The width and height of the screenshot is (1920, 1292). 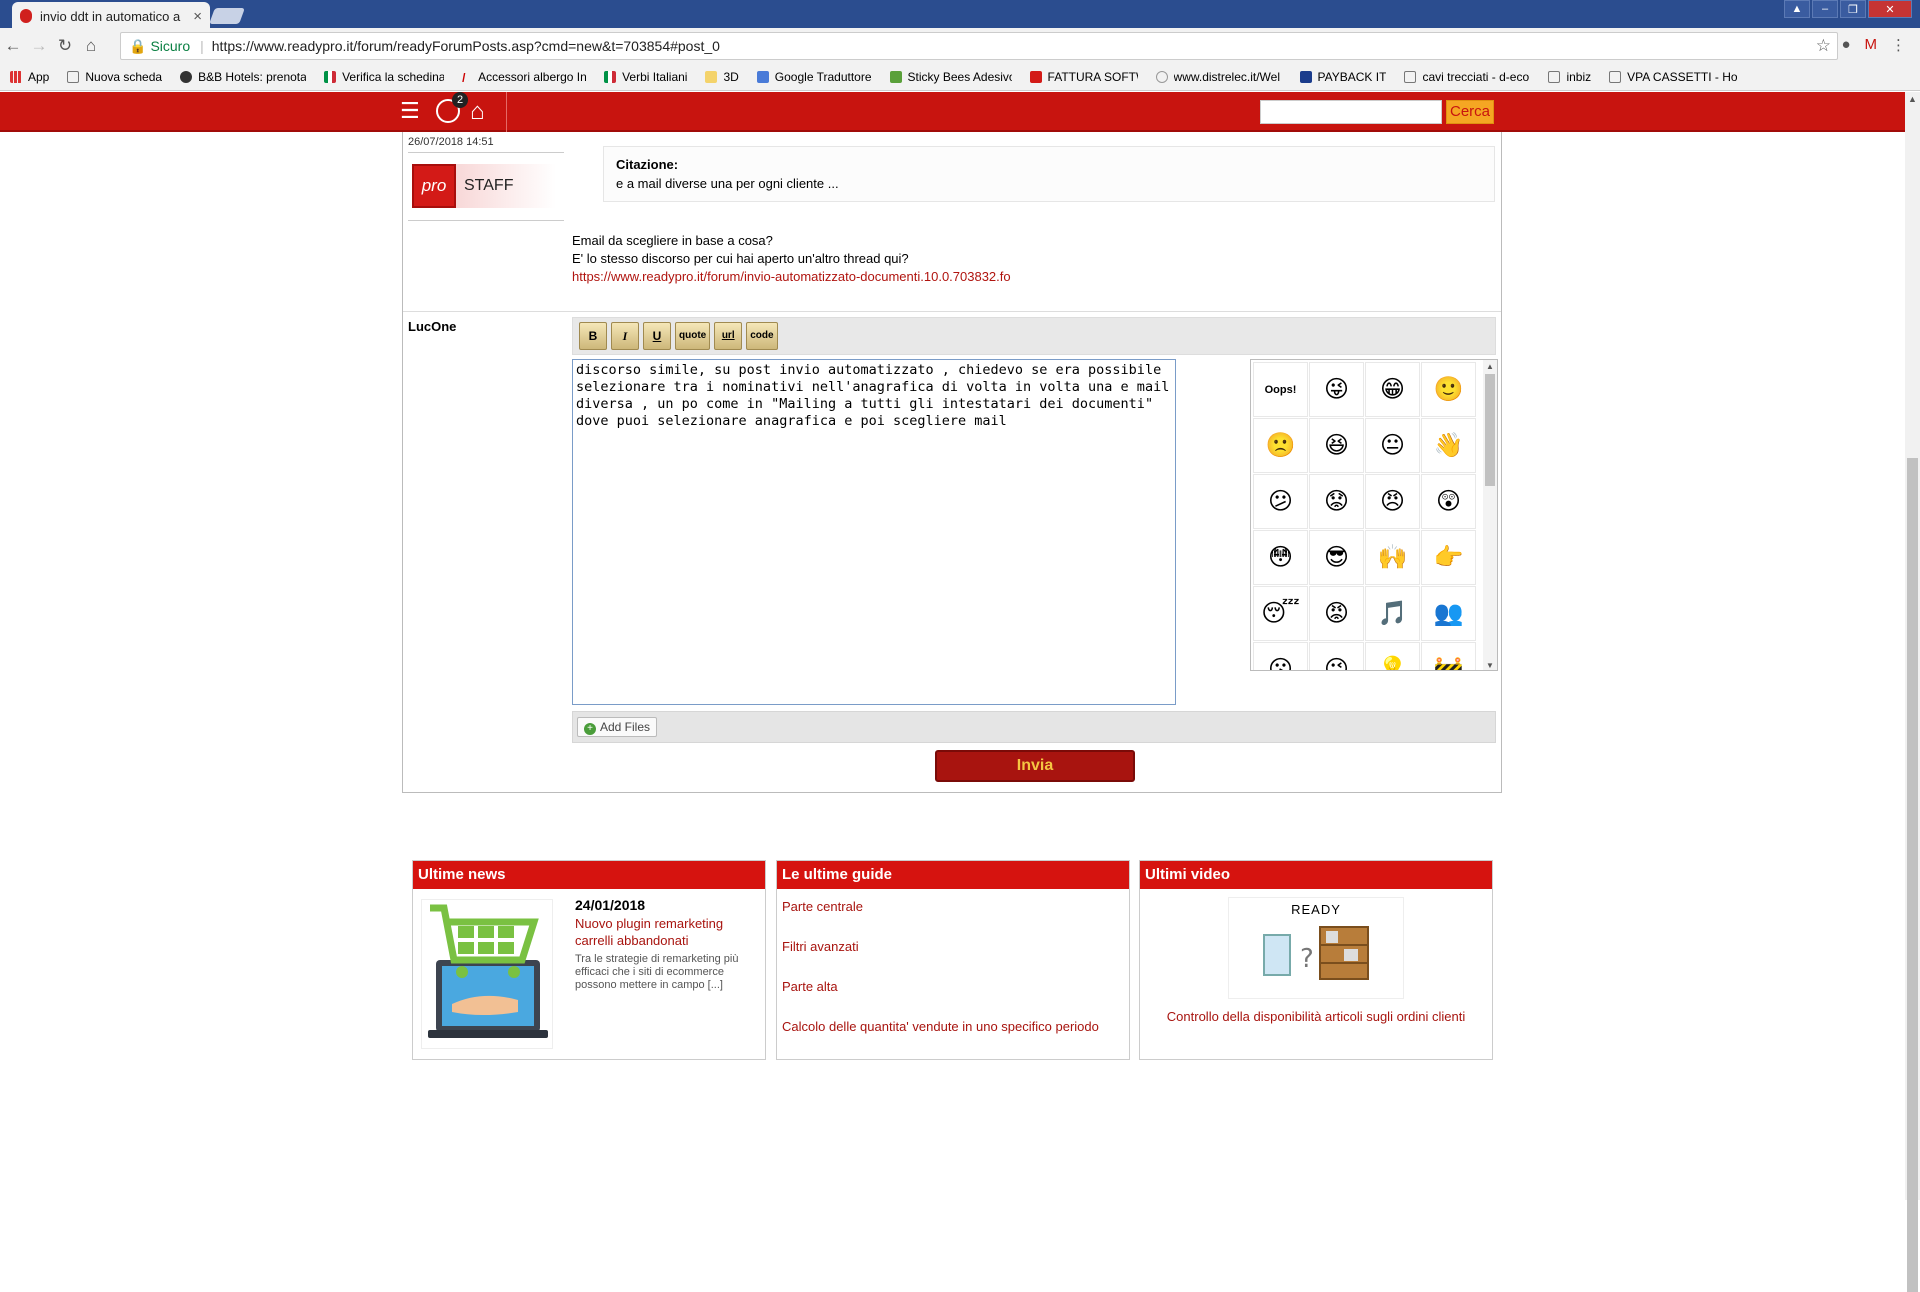 What do you see at coordinates (645, 77) in the screenshot?
I see `bookmark-item: Verbi Italiani` at bounding box center [645, 77].